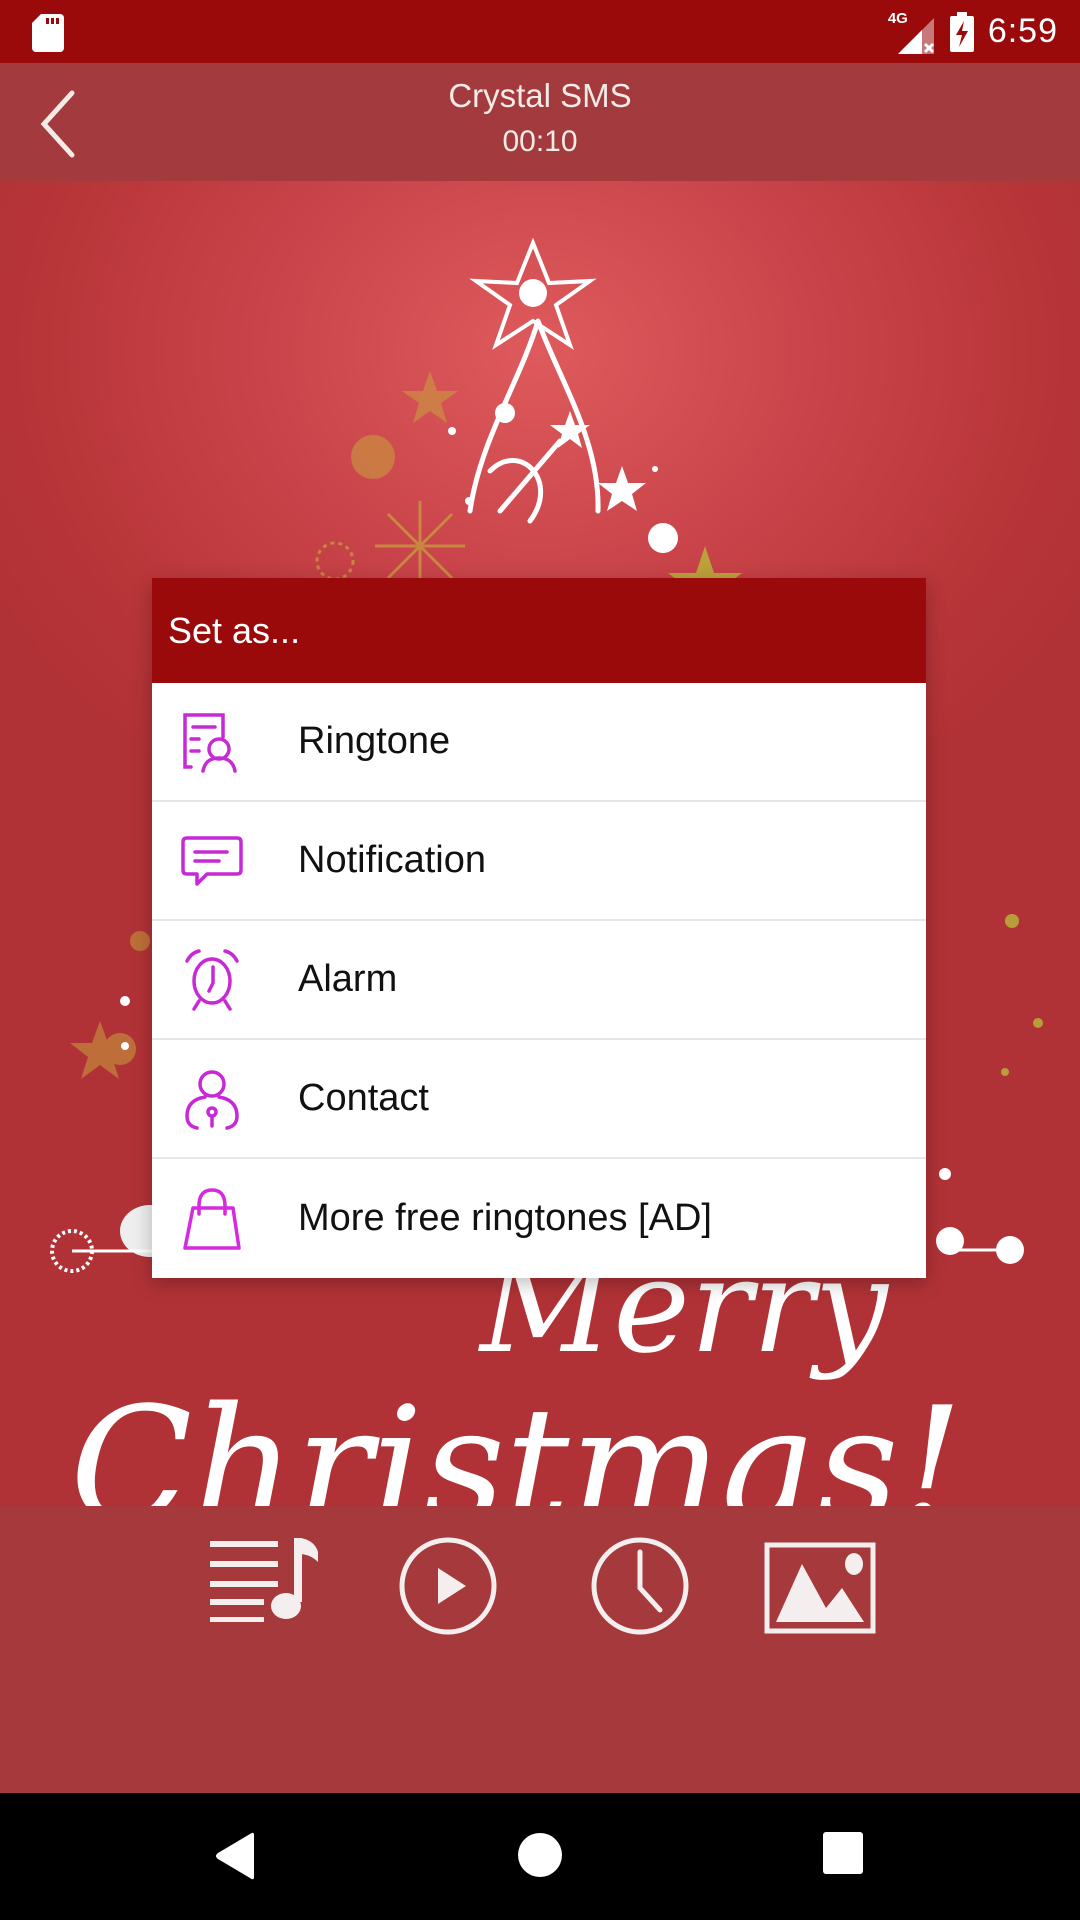 The width and height of the screenshot is (1080, 1920). What do you see at coordinates (540, 95) in the screenshot?
I see `ringtone-title: Crystal SMS` at bounding box center [540, 95].